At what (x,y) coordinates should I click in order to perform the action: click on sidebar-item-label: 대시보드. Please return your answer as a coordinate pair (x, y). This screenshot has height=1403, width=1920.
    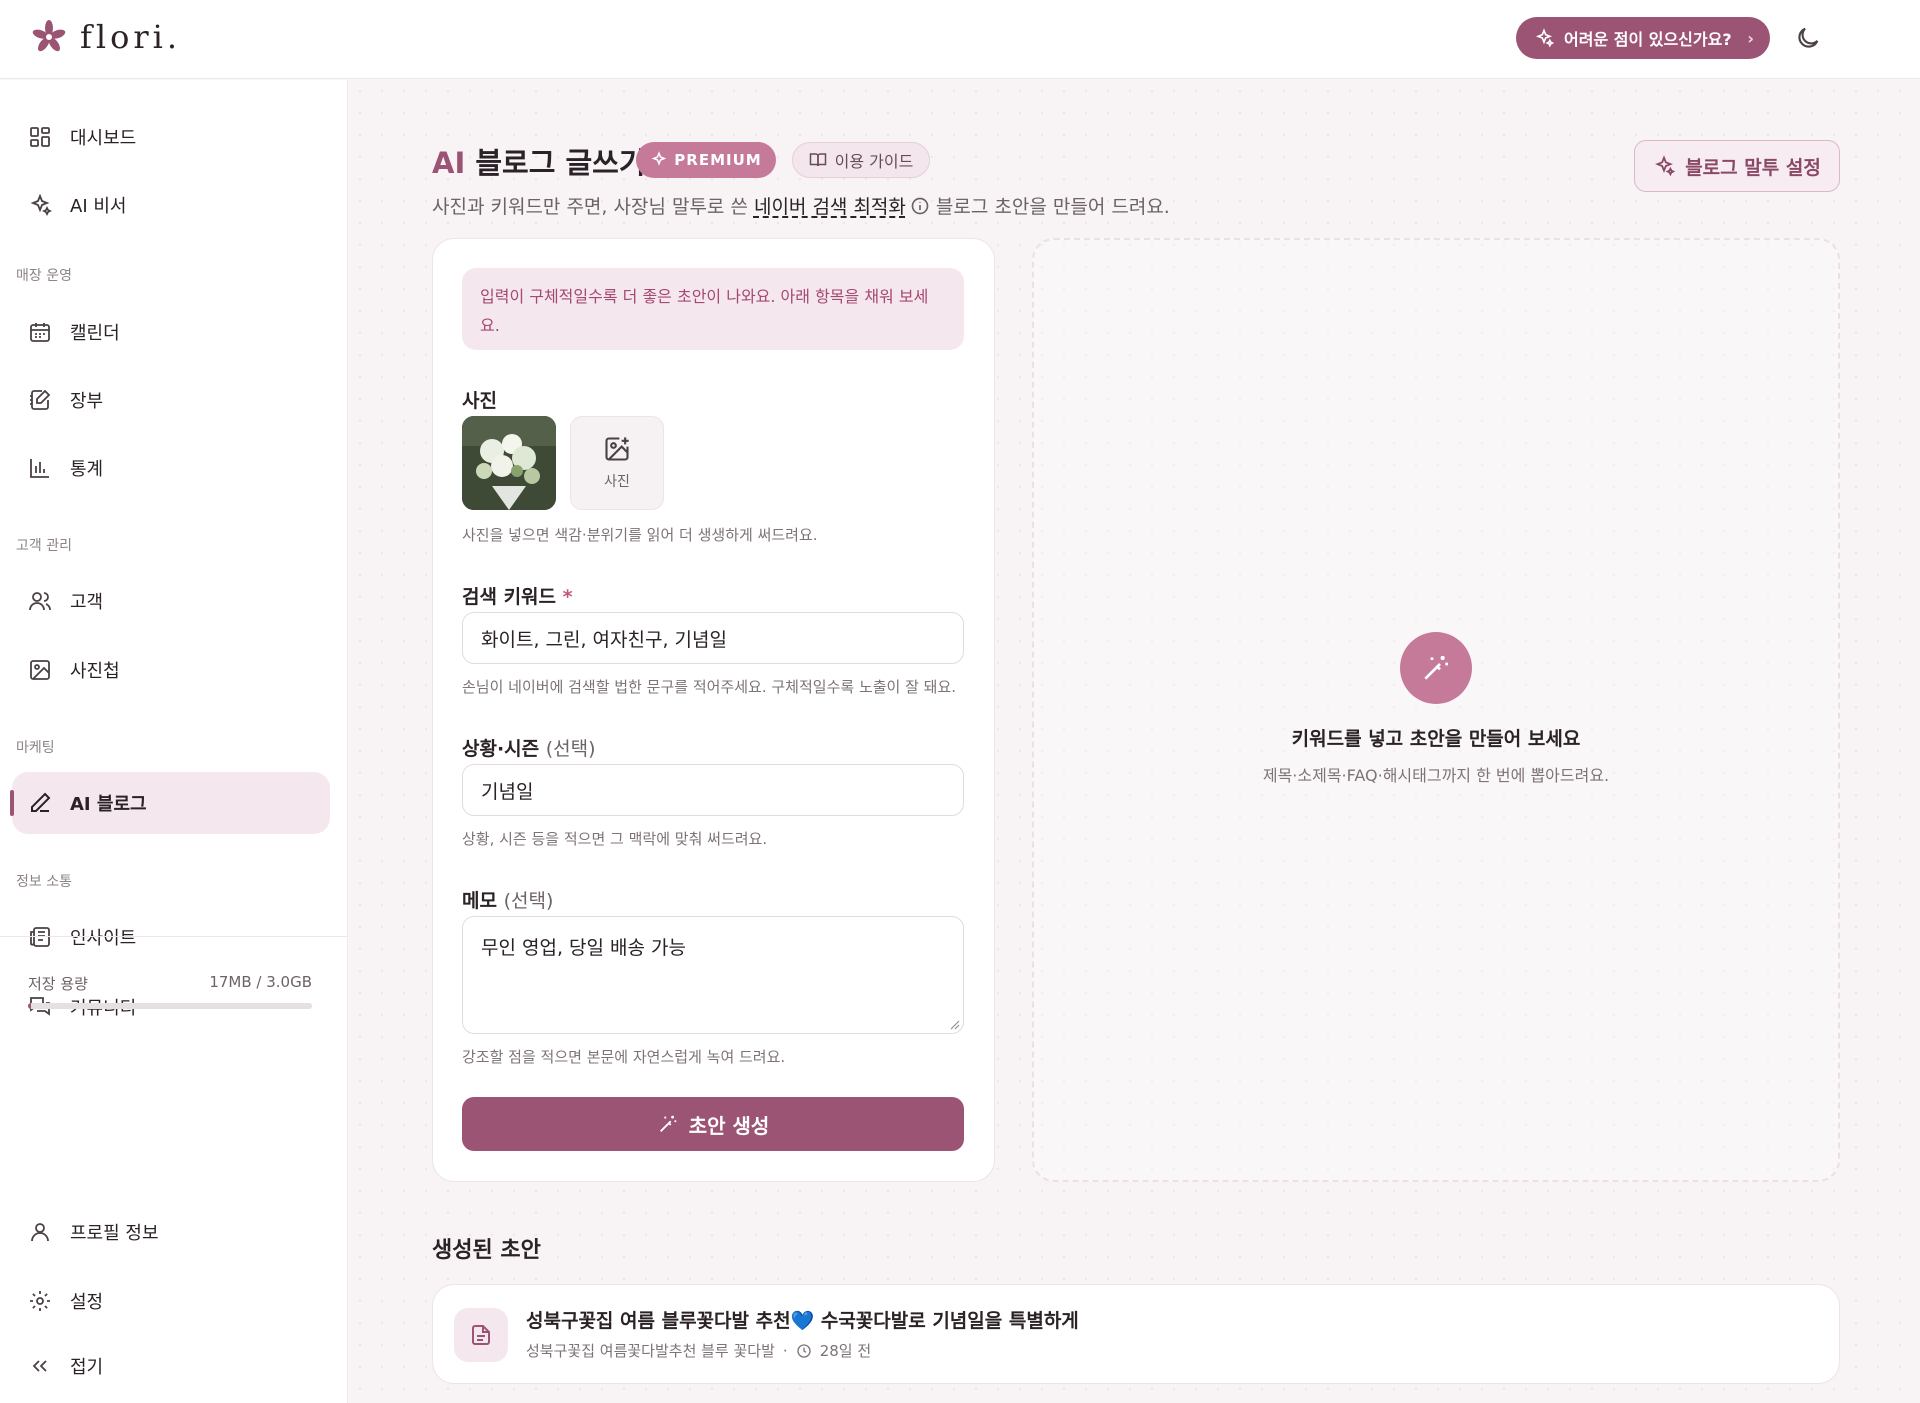
    Looking at the image, I should click on (103, 138).